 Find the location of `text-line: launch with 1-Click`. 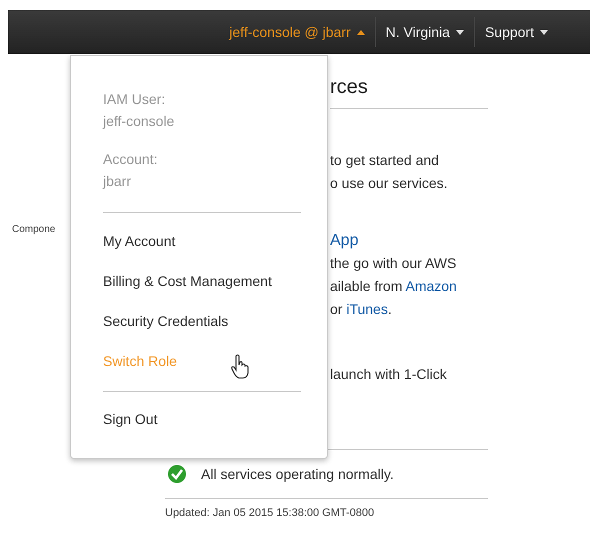

text-line: launch with 1-Click is located at coordinates (389, 374).